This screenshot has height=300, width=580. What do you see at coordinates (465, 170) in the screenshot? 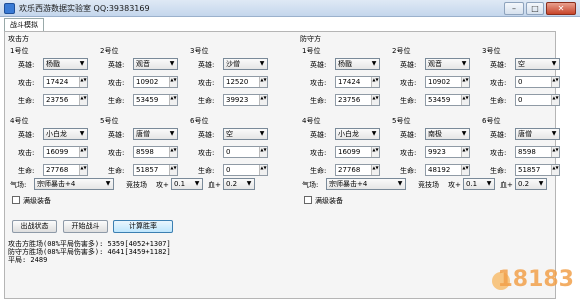
I see `defend-pos5-hp-spinner: ▲▼` at bounding box center [465, 170].